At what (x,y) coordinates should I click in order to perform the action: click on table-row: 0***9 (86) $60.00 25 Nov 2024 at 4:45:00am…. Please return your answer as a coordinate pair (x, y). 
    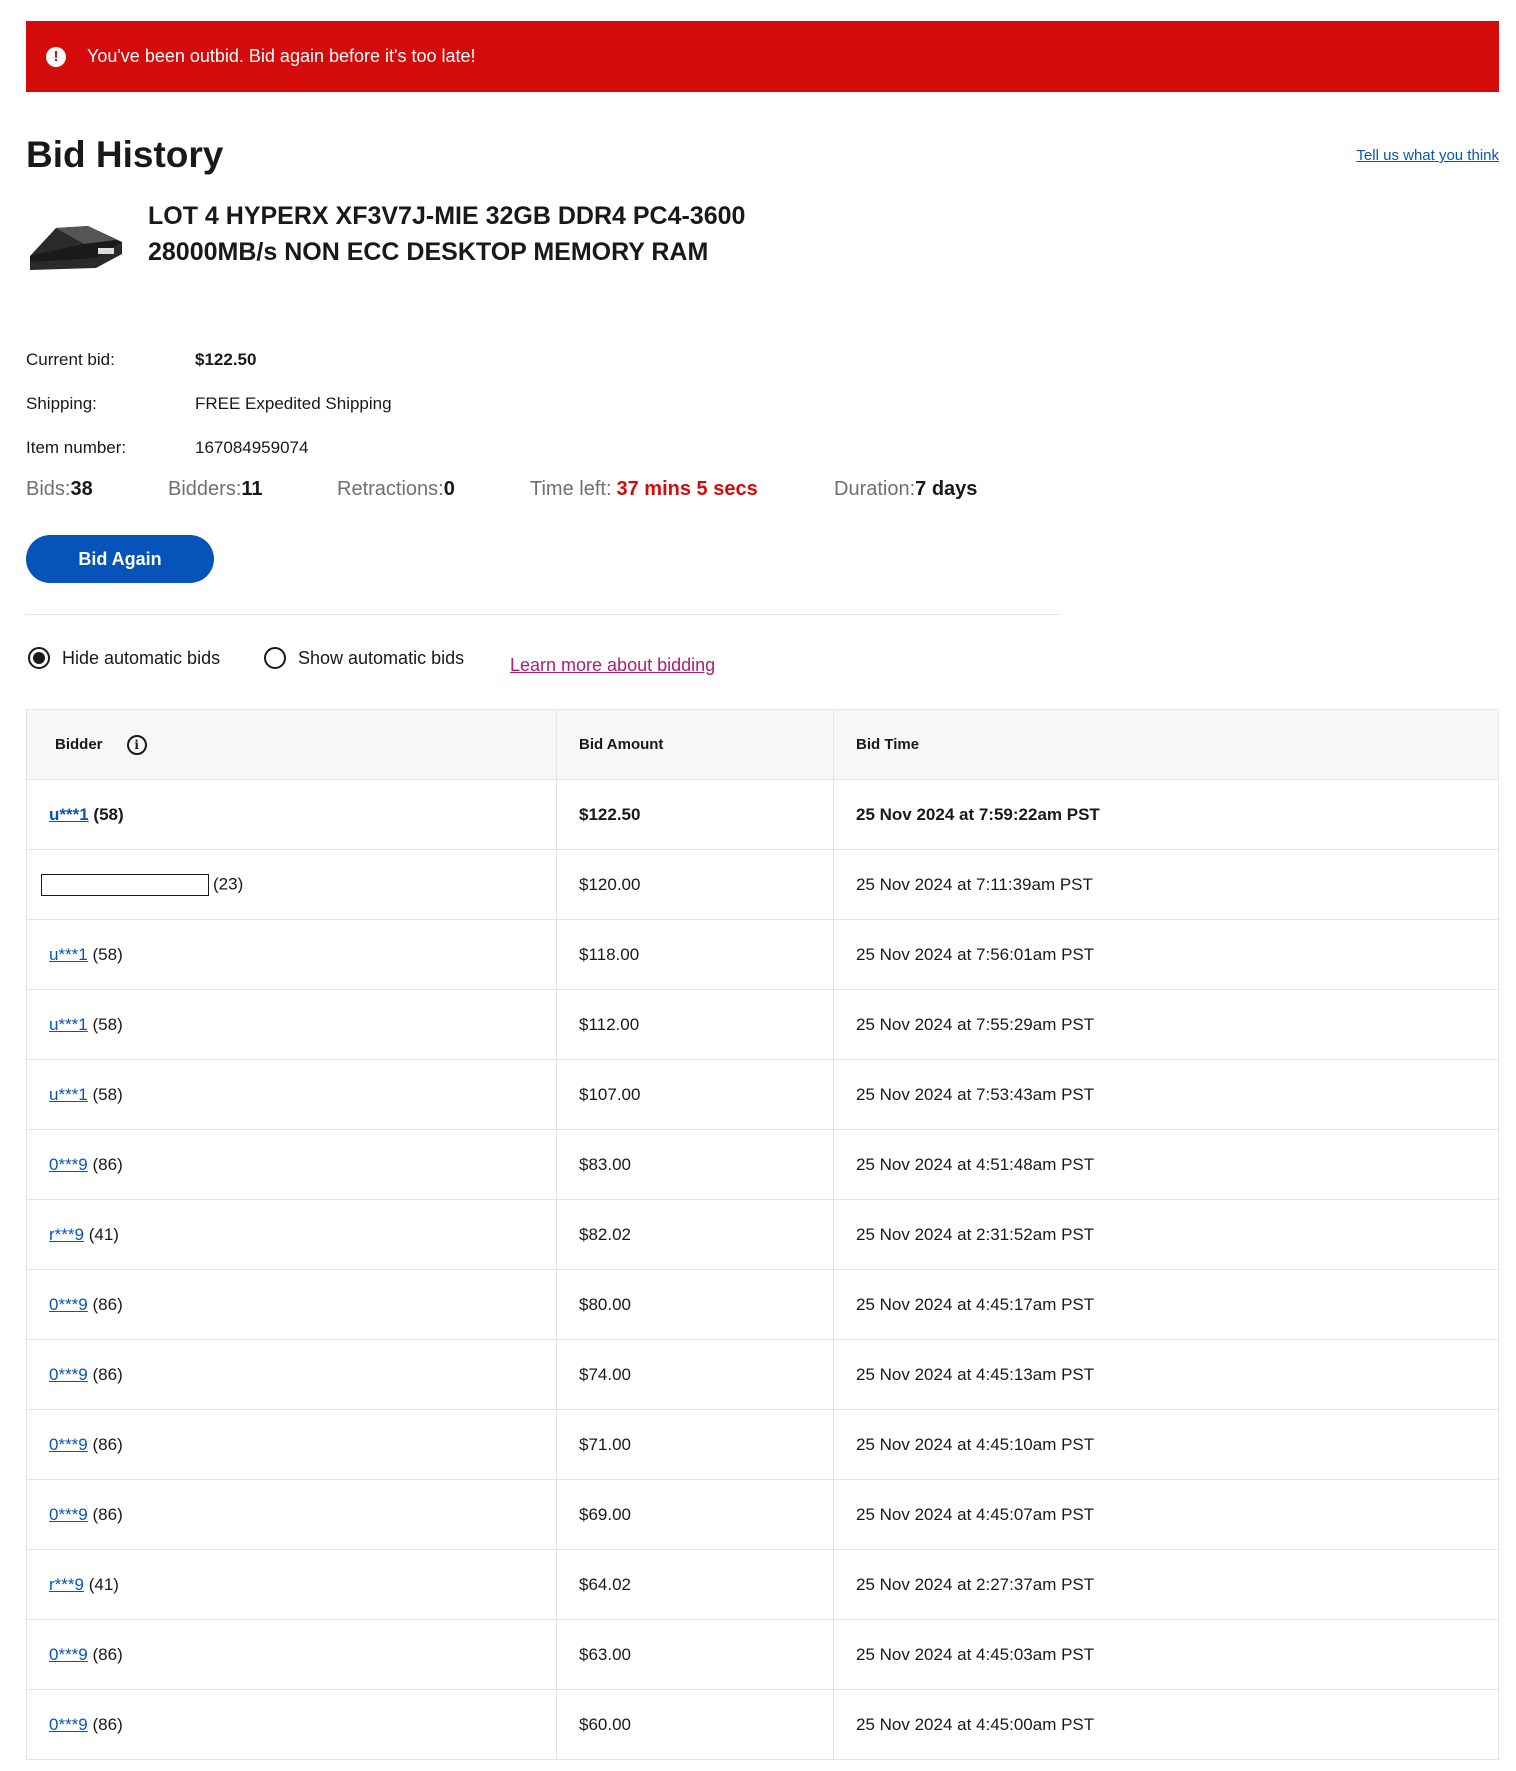
    Looking at the image, I should click on (762, 1724).